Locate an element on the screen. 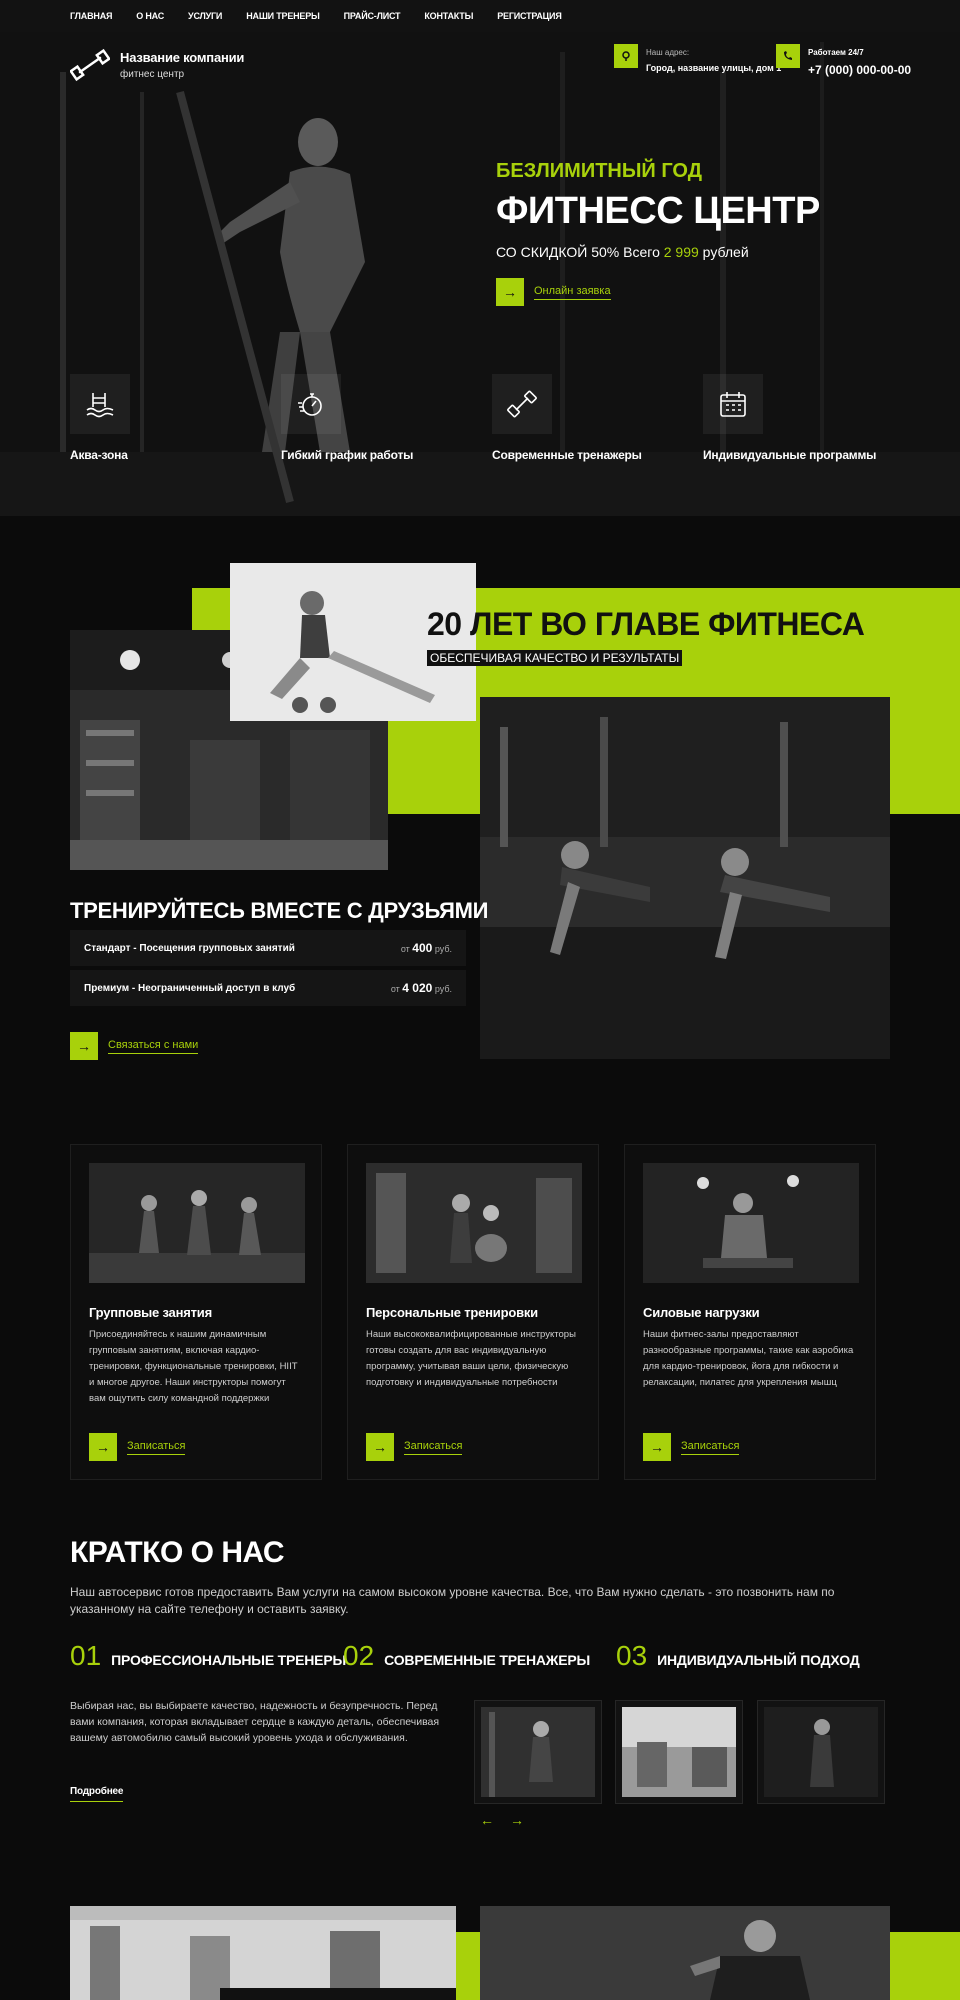 The height and width of the screenshot is (2000, 960). plan-premium-name: Премиум - Неограниченный доступ в клуб is located at coordinates (190, 988).